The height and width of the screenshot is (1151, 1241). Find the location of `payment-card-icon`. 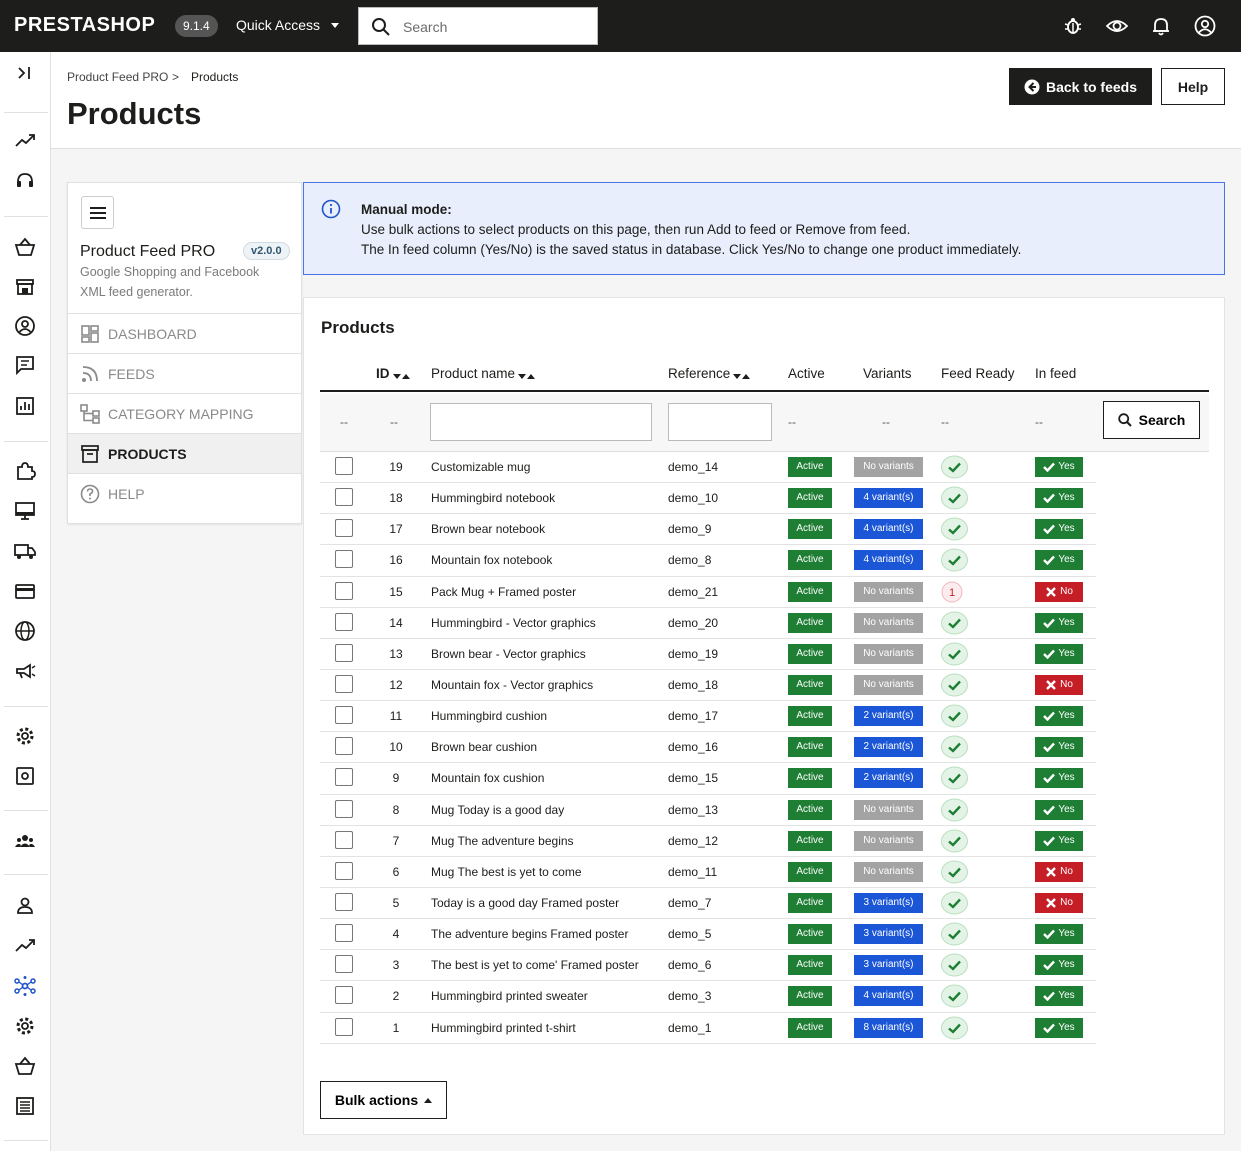

payment-card-icon is located at coordinates (25, 591).